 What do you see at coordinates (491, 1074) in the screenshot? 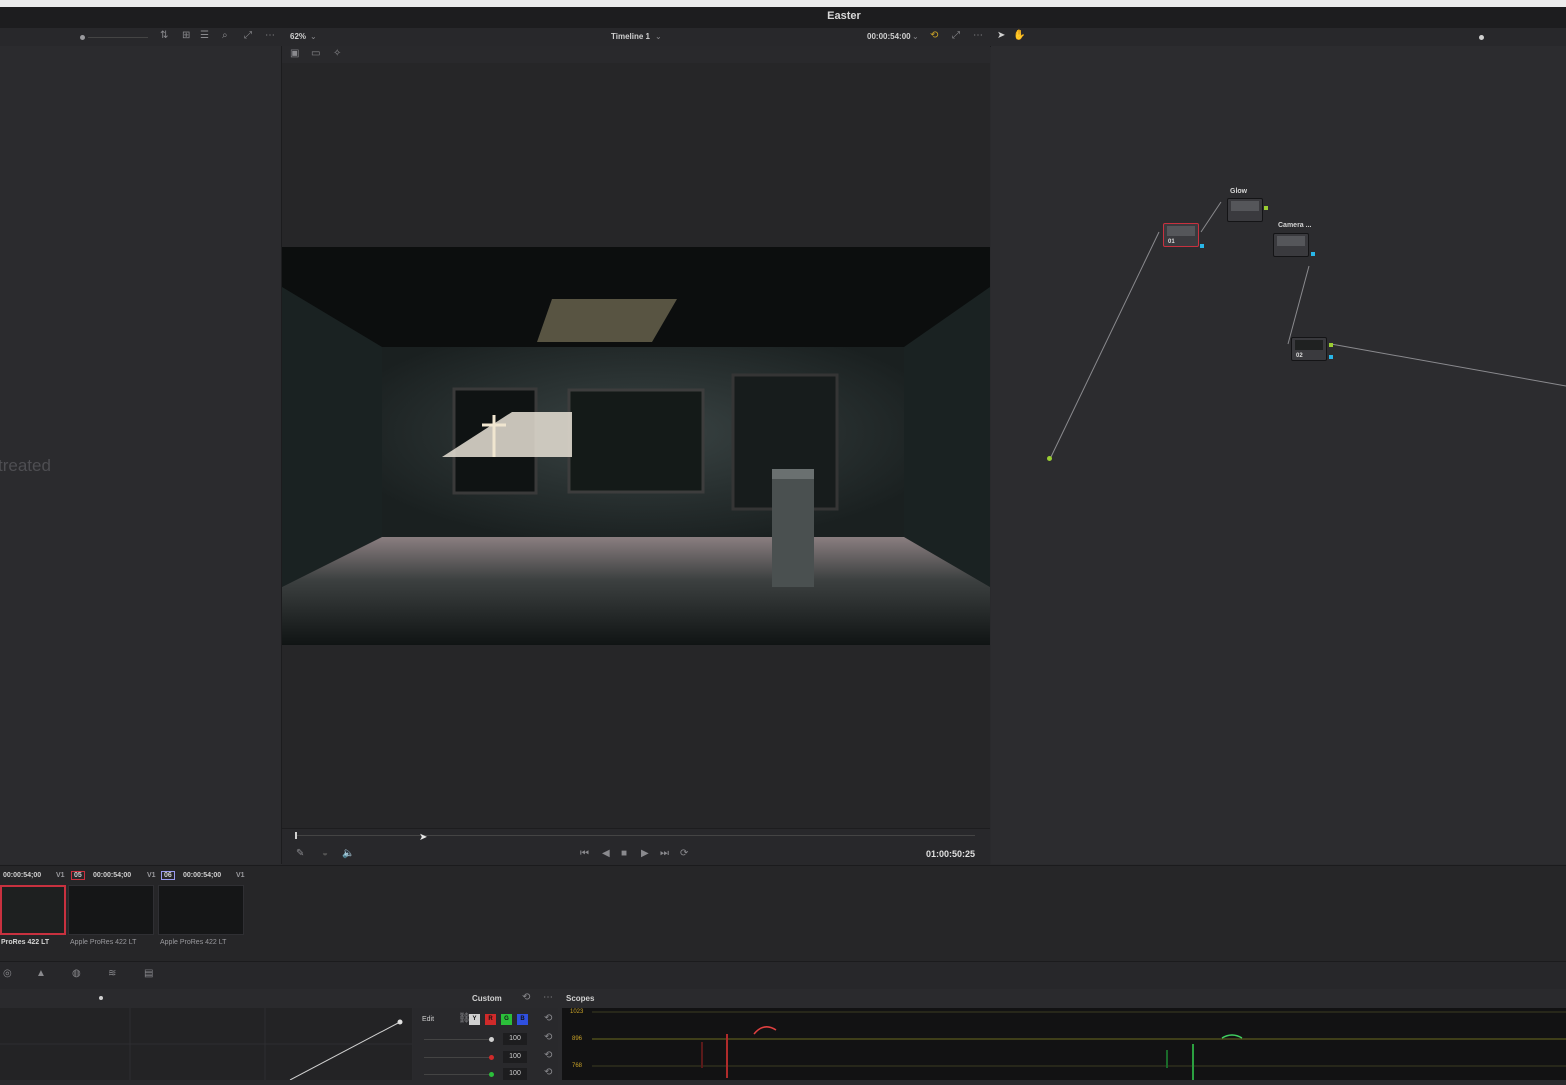
I see `slider-handle-g` at bounding box center [491, 1074].